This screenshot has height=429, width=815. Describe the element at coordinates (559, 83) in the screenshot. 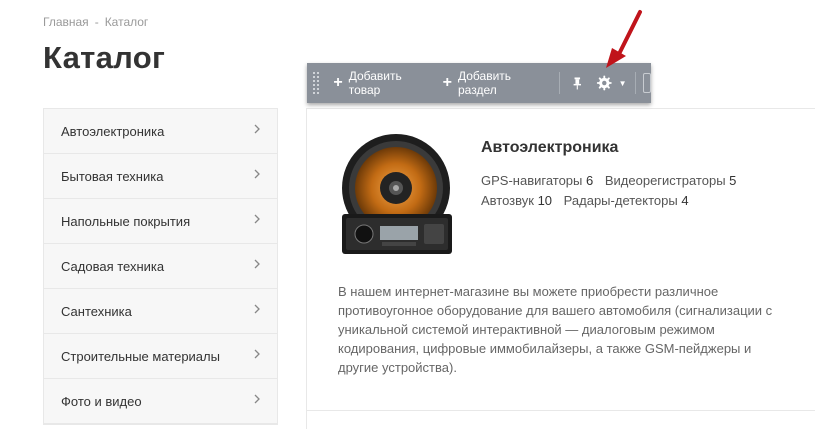

I see `toolbar-divider` at that location.